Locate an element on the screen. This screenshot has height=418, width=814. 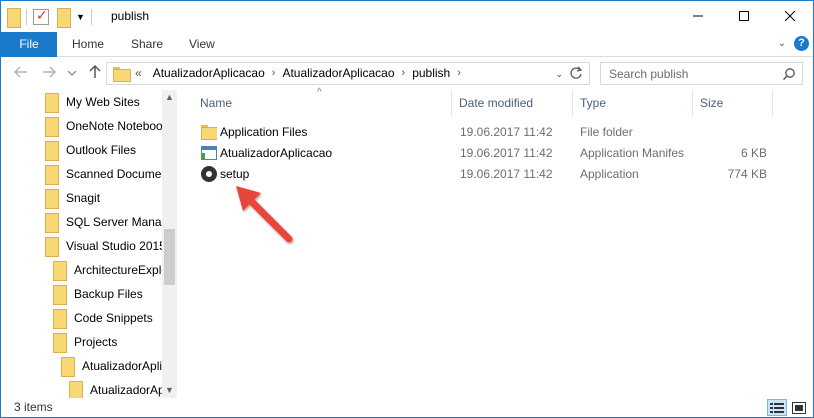
close-button is located at coordinates (790, 16).